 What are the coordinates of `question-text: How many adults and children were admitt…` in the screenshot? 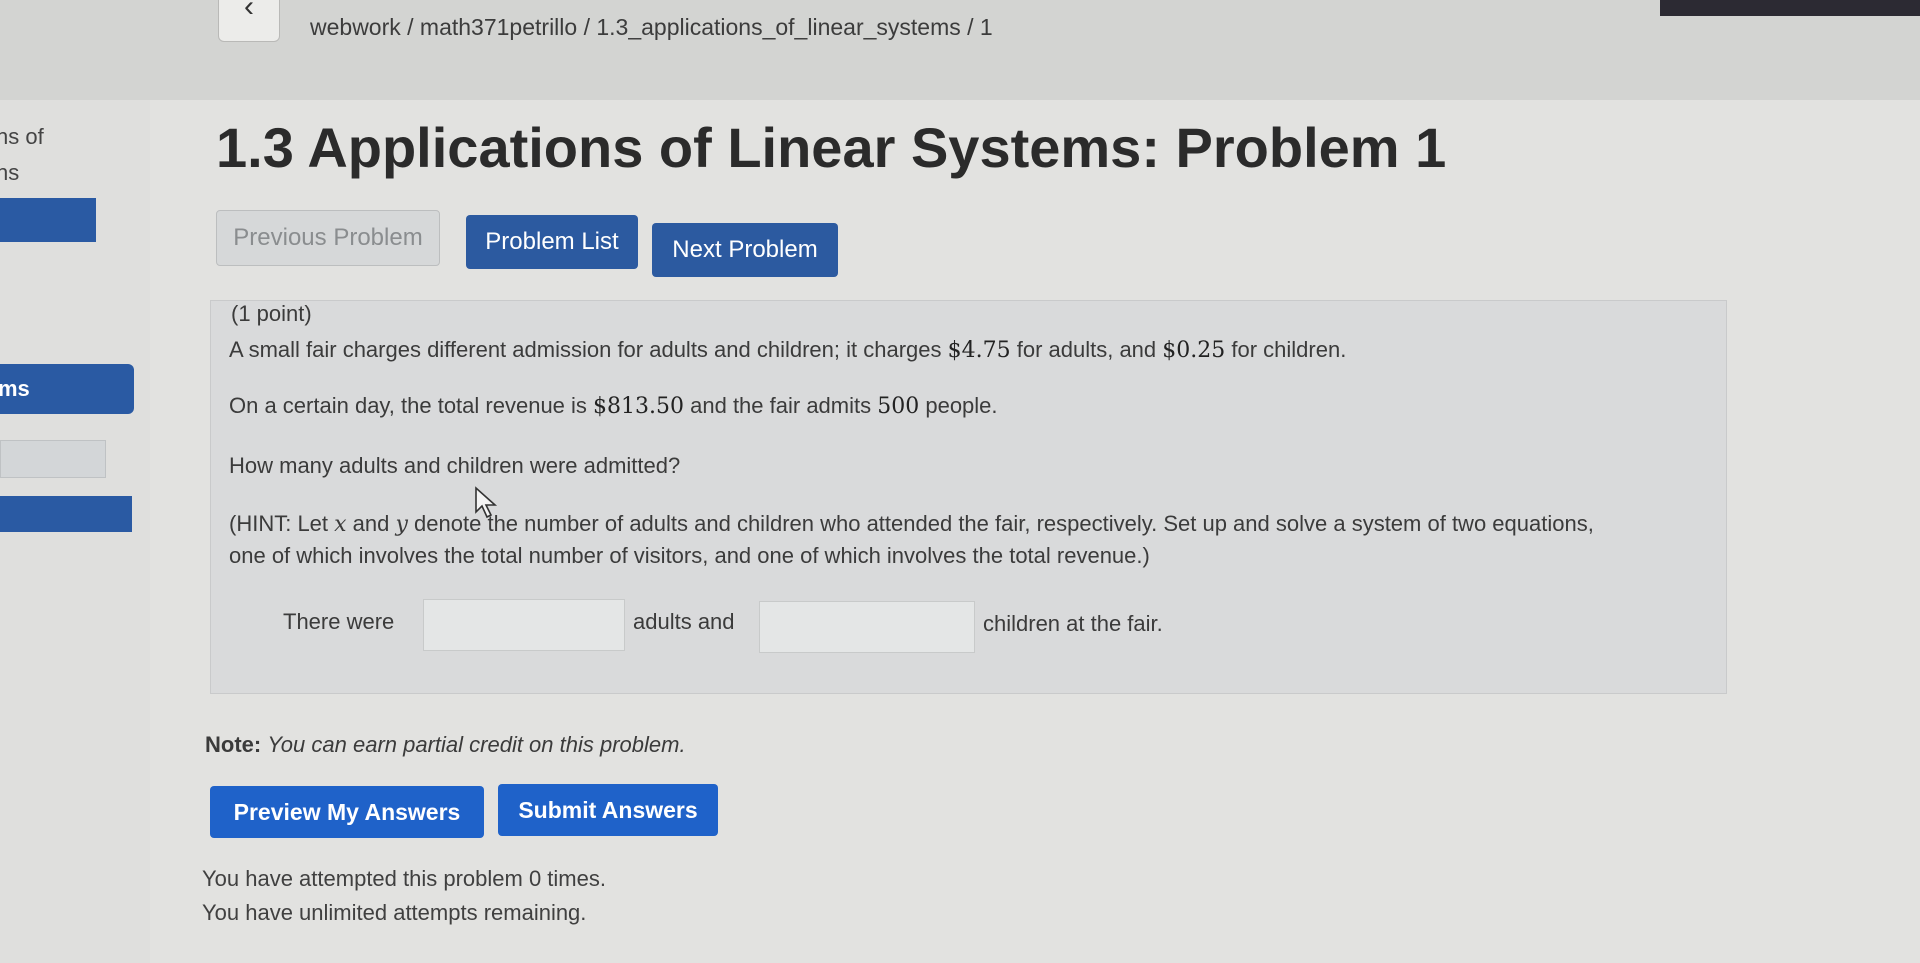 It's located at (455, 465).